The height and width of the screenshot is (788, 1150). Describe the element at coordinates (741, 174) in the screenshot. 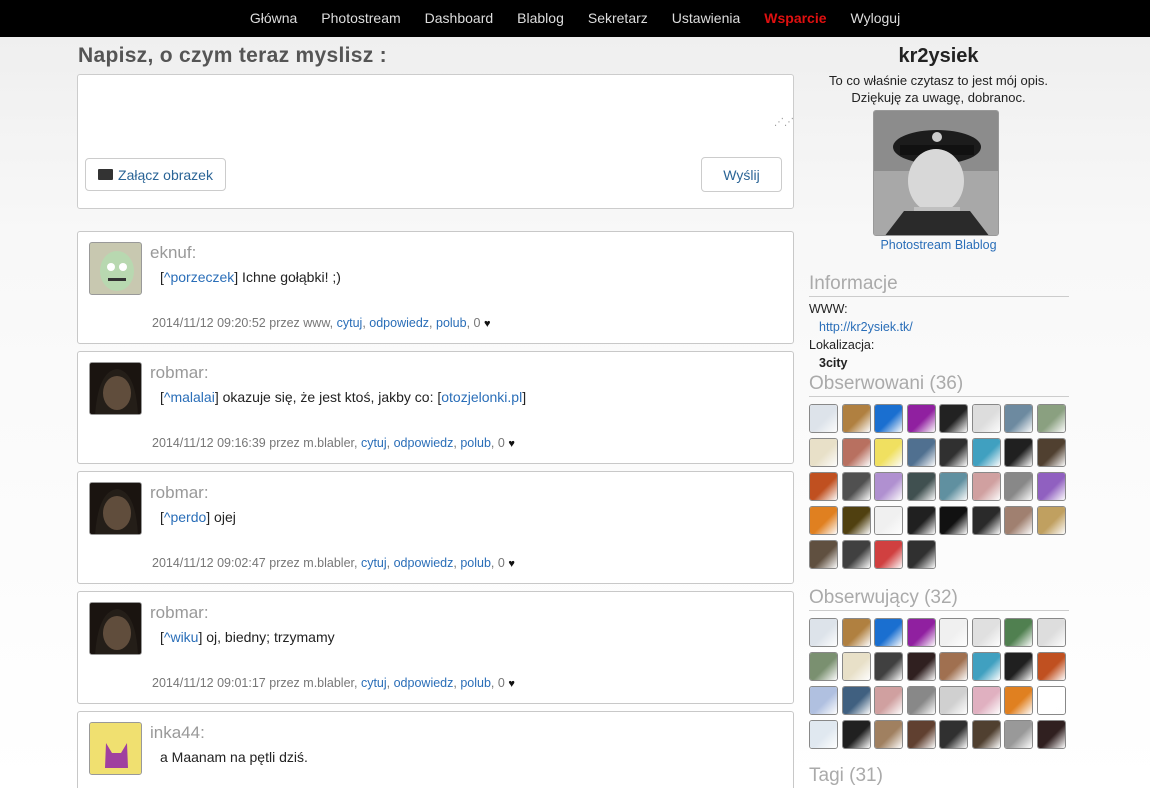

I see `send-button: Wyślij` at that location.